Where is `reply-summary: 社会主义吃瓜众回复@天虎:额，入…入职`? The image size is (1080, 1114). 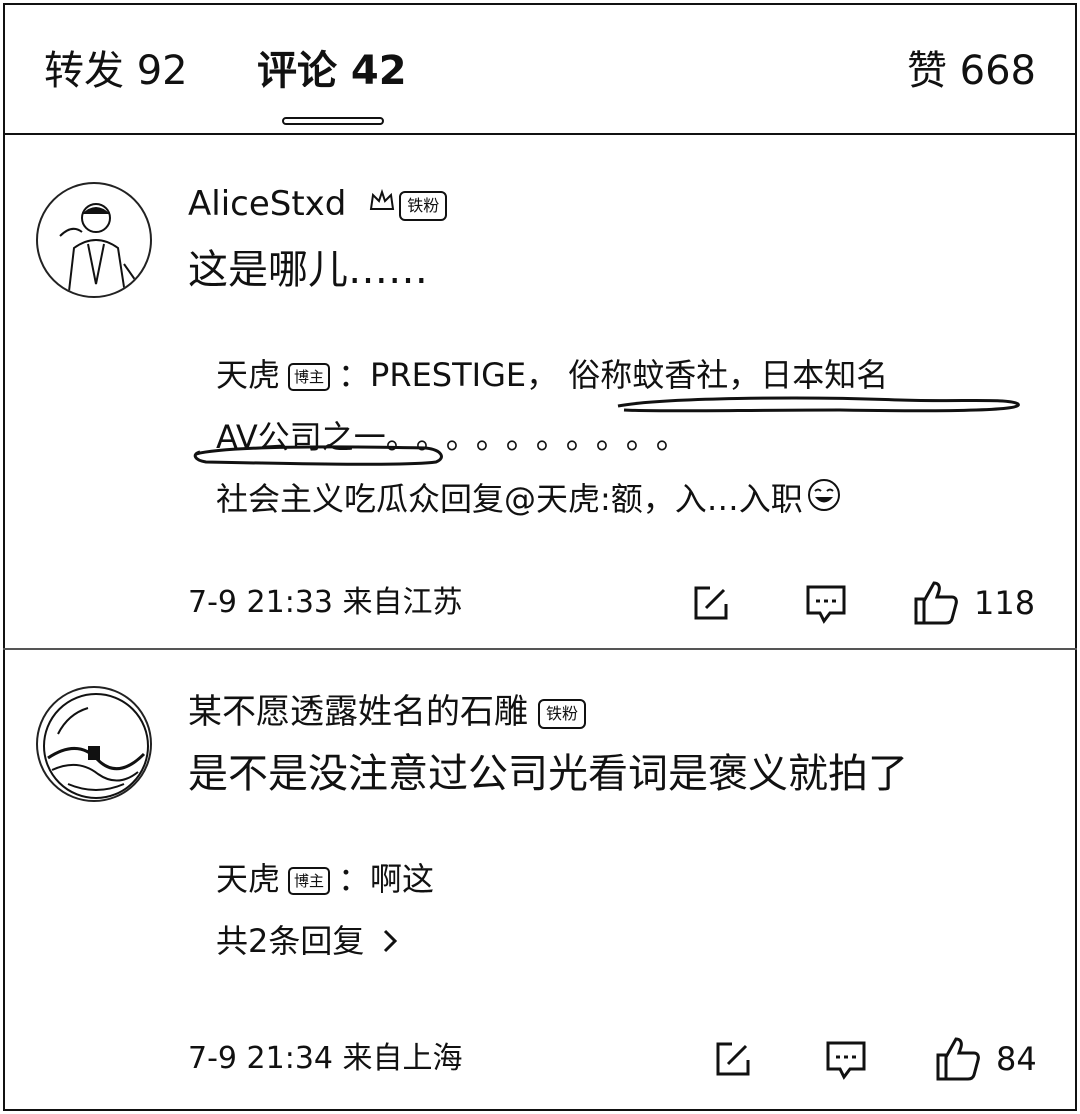 reply-summary: 社会主义吃瓜众回复@天虎:额，入…入职 is located at coordinates (552, 500).